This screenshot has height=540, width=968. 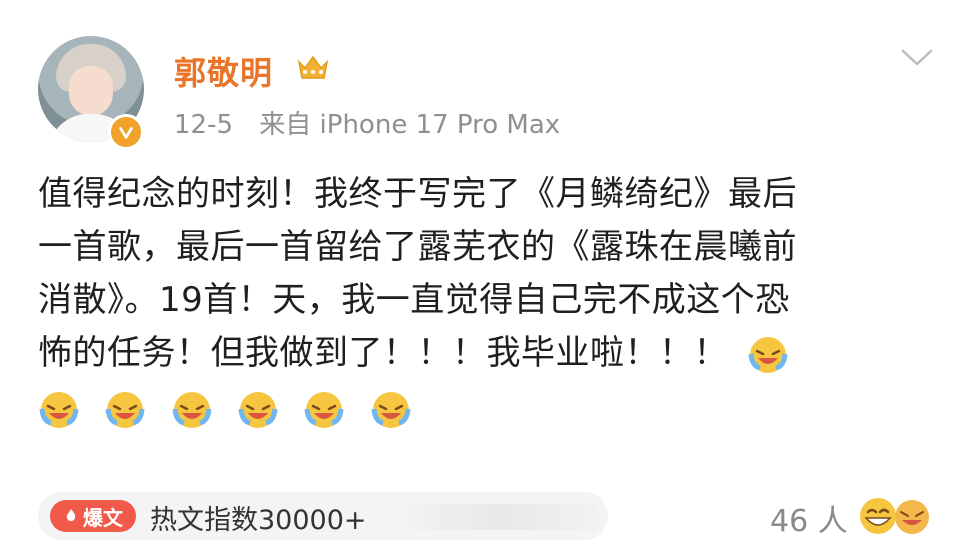 I want to click on reaction-icons, so click(x=896, y=516).